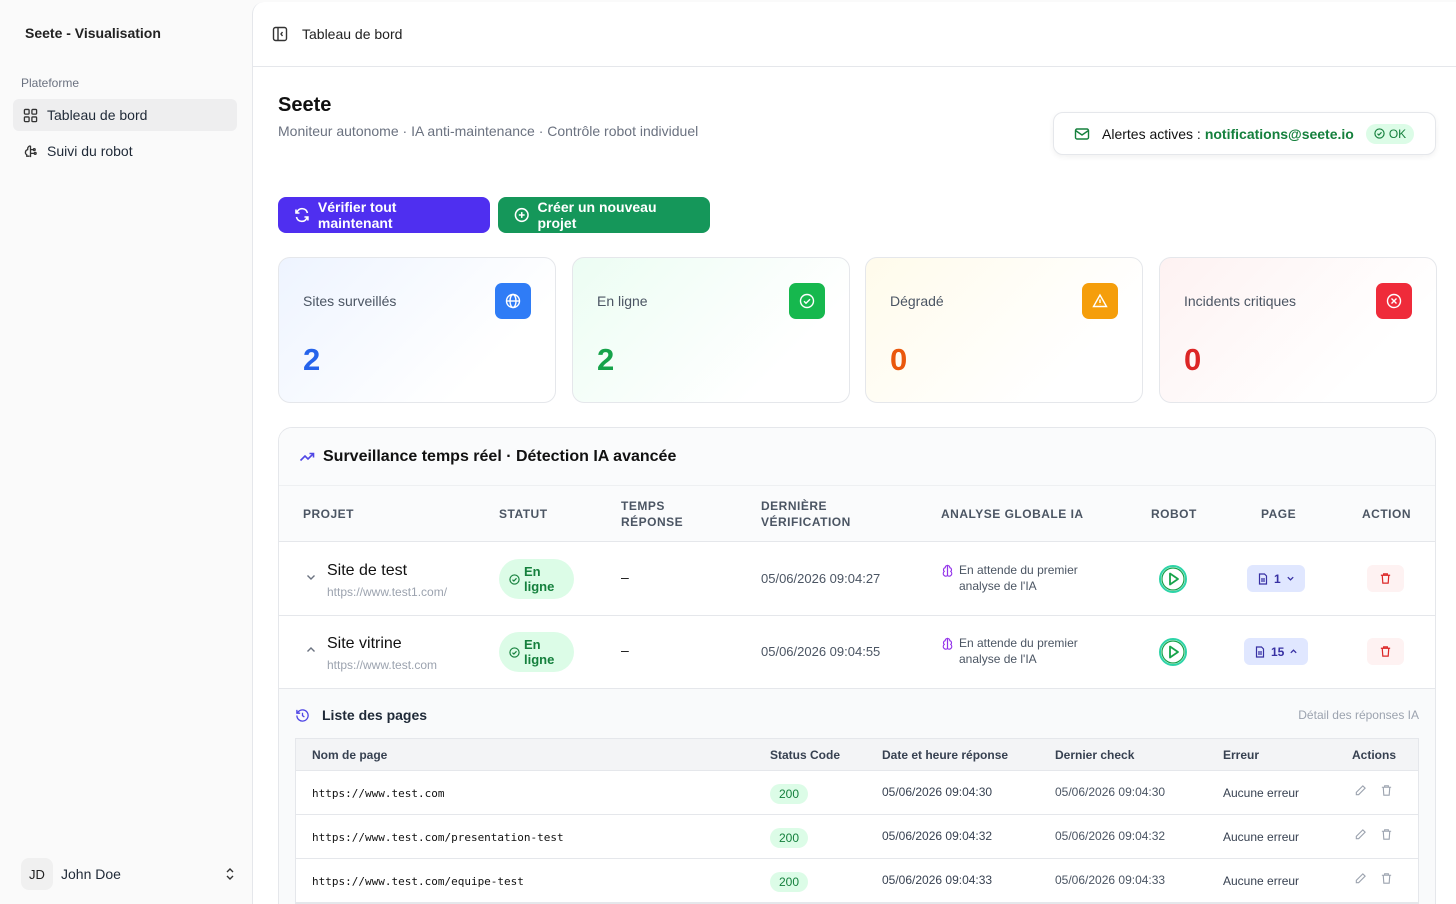 This screenshot has width=1456, height=904. I want to click on ai-analysis: En attende du premier analyse de l'IA, so click(1026, 578).